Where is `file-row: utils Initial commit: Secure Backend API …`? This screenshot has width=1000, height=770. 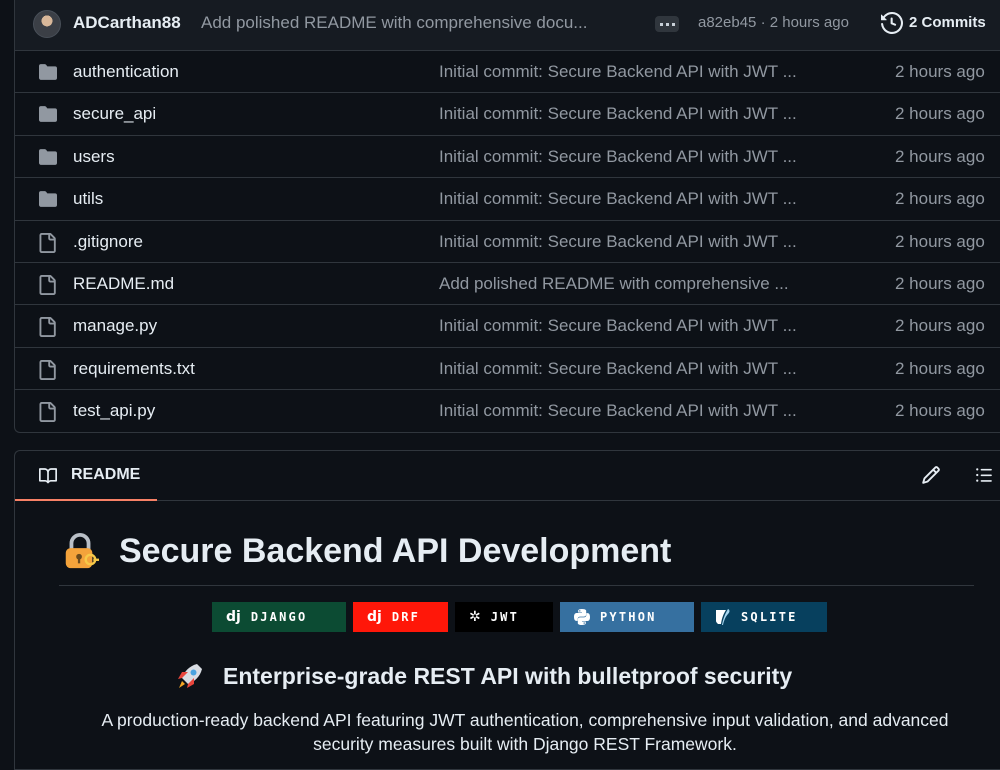 file-row: utils Initial commit: Secure Backend API … is located at coordinates (507, 199).